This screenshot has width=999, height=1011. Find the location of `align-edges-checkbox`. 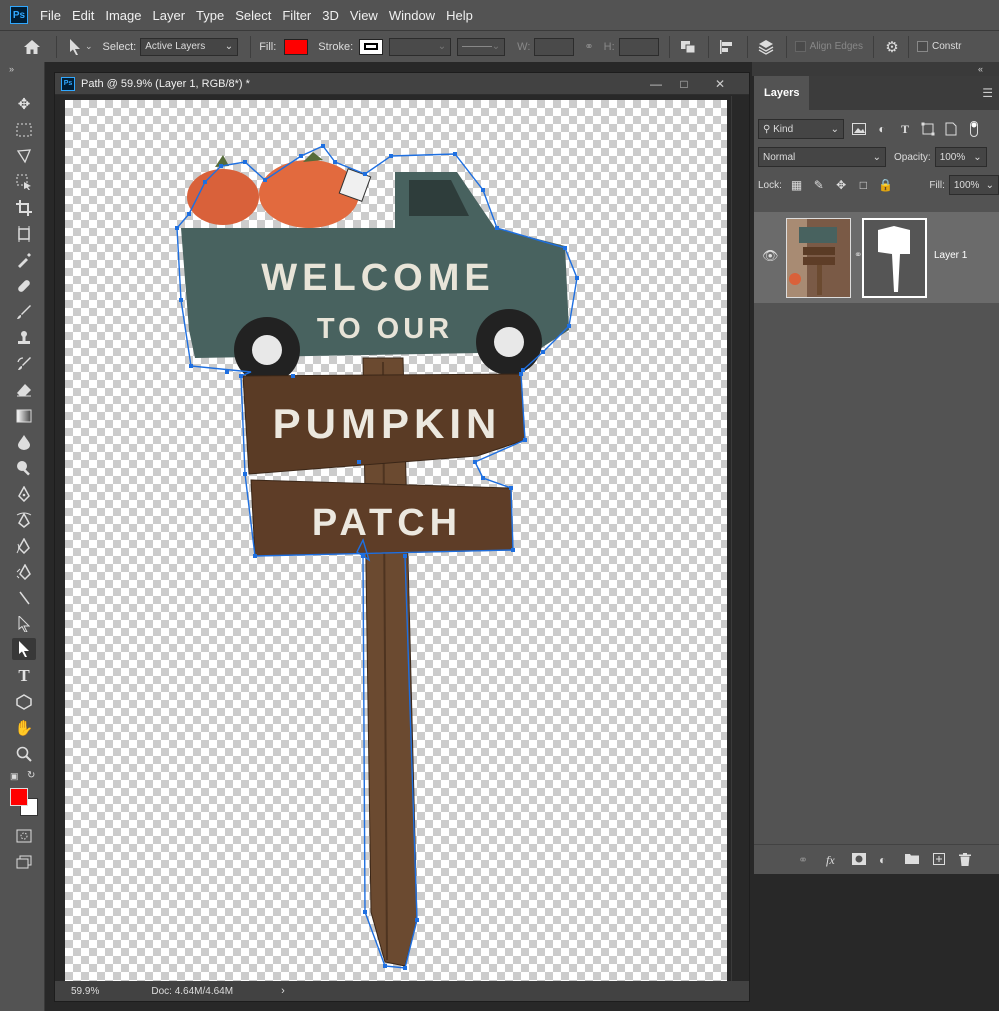

align-edges-checkbox is located at coordinates (800, 46).